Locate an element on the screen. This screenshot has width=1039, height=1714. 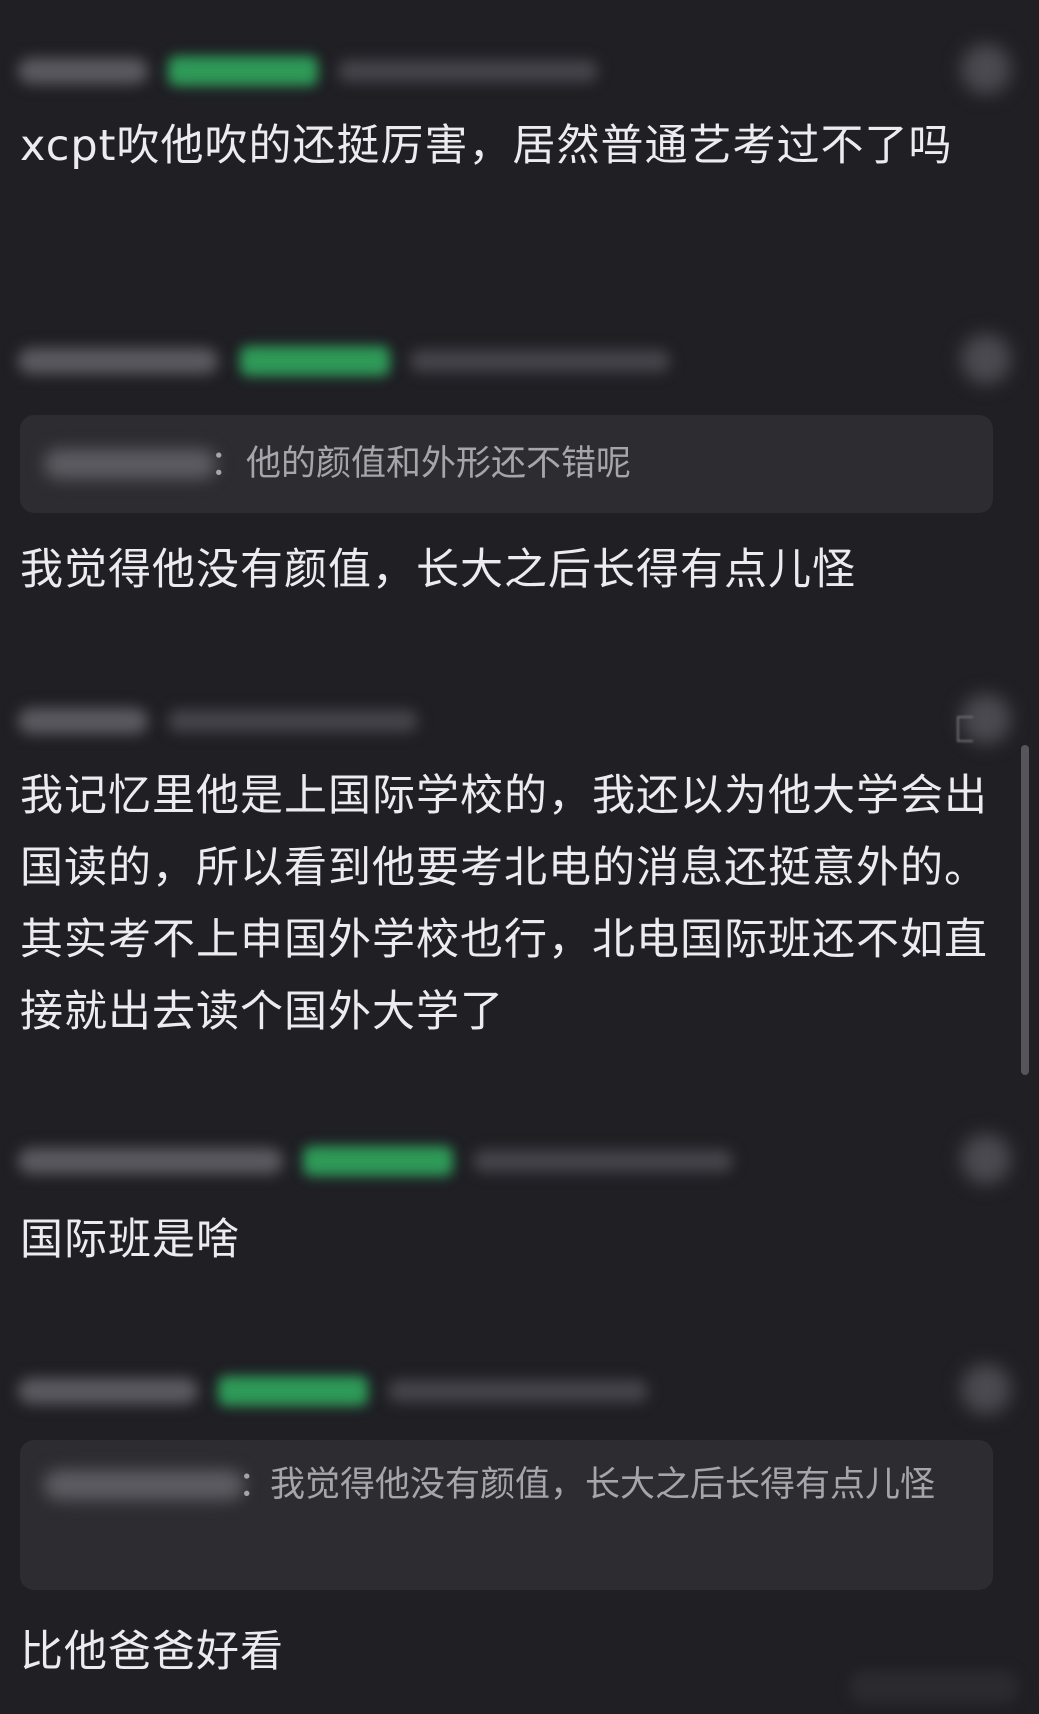
quoted-text: 他的颜值和外形还不错呢 is located at coordinates (439, 464).